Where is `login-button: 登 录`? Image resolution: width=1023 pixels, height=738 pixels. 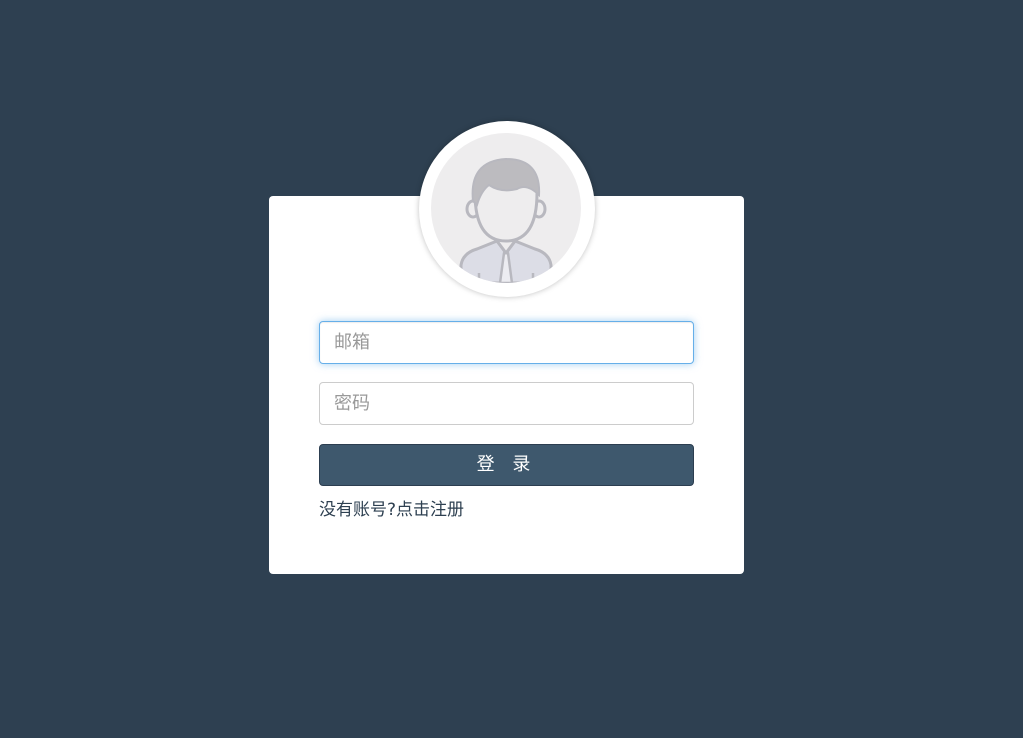
login-button: 登 录 is located at coordinates (506, 465).